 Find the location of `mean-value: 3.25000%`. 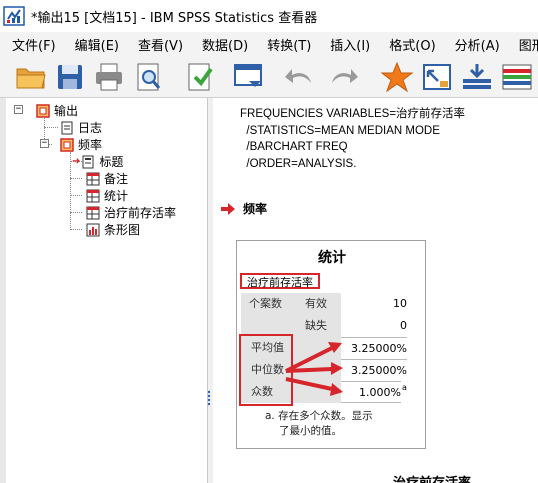

mean-value: 3.25000% is located at coordinates (374, 348).